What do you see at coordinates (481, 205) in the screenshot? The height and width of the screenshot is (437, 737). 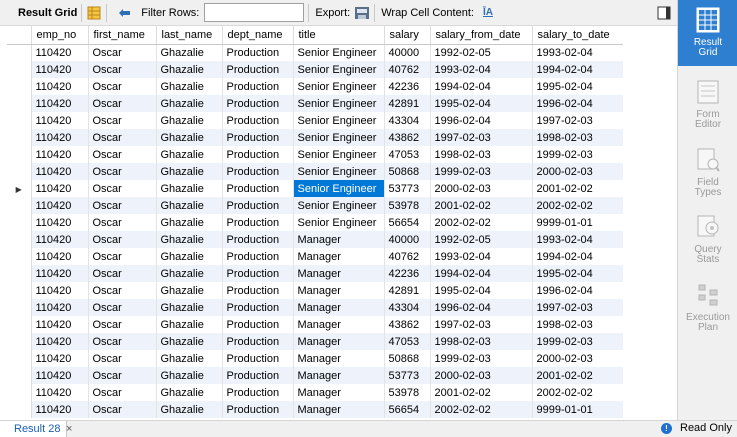 I see `cell-salary-from-date: 2001-02-02` at bounding box center [481, 205].